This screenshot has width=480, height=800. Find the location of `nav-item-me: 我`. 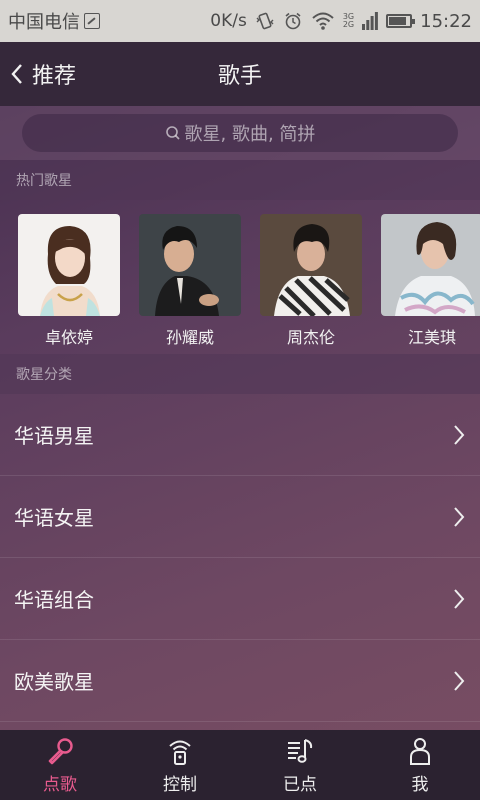

nav-item-me: 我 is located at coordinates (420, 765).